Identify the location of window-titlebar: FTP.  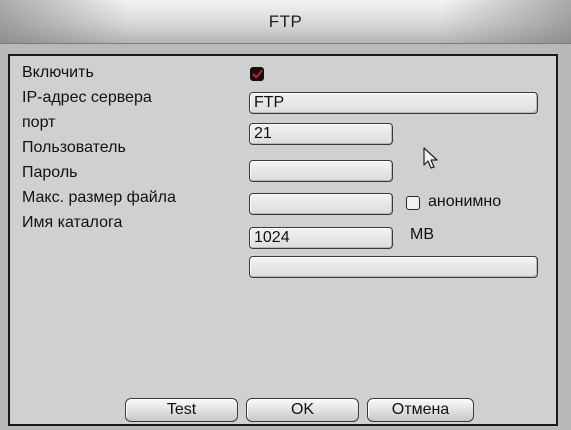
(285, 22).